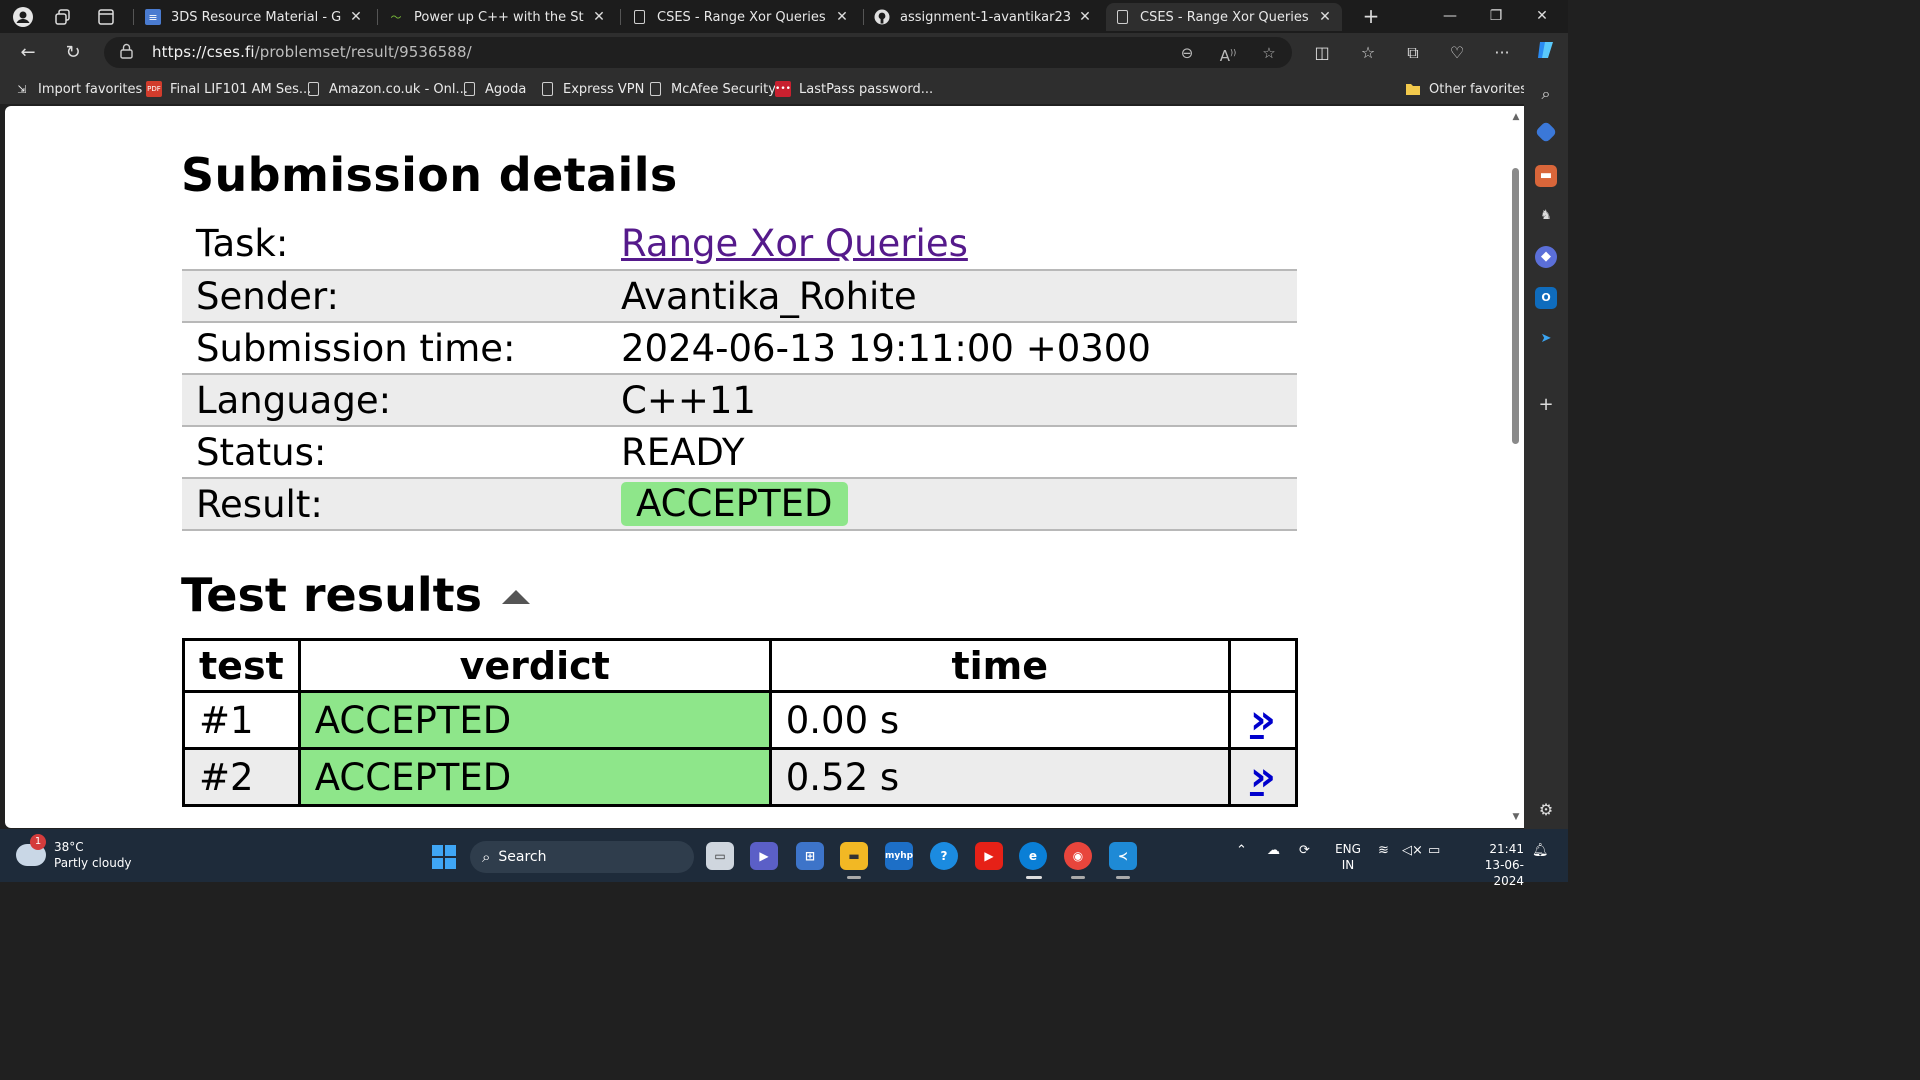  What do you see at coordinates (1546, 176) in the screenshot?
I see `tools-icon: ▬` at bounding box center [1546, 176].